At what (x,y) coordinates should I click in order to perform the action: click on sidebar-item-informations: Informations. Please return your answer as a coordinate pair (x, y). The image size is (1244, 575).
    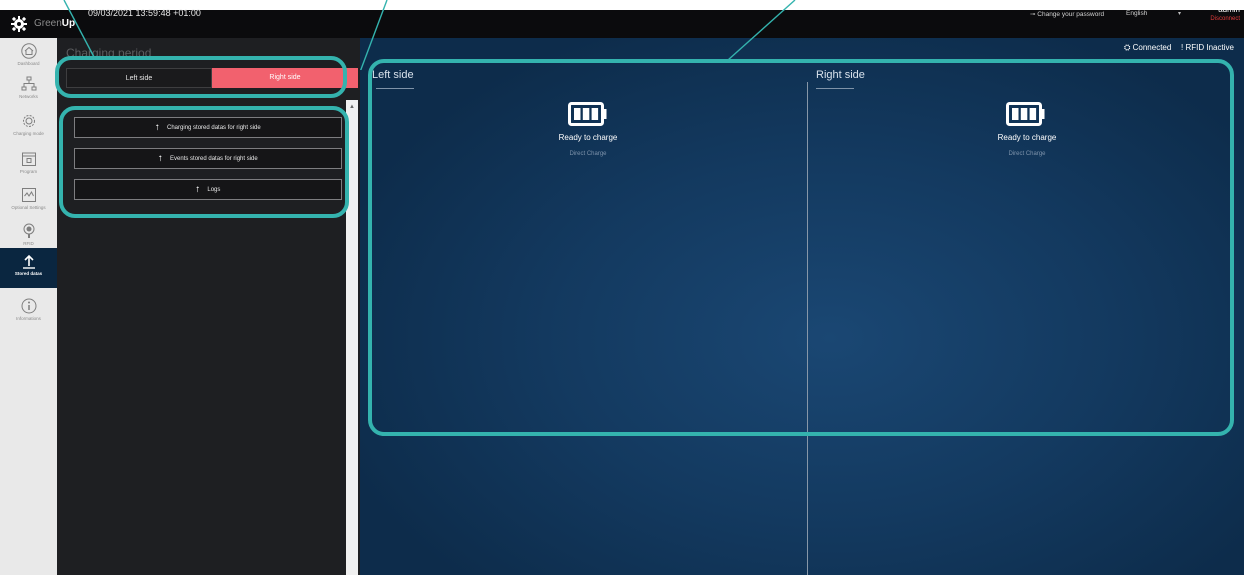
    Looking at the image, I should click on (28, 314).